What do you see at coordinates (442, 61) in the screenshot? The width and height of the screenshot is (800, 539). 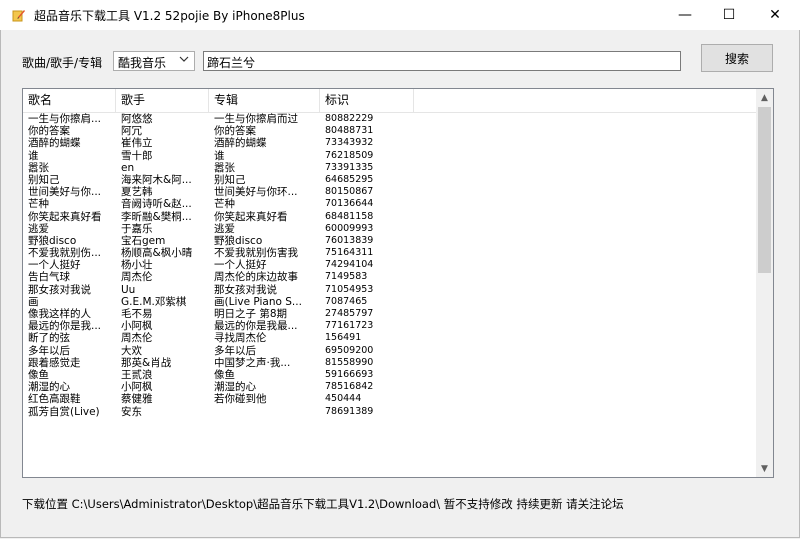 I see `search-input: 蹄石兰兮` at bounding box center [442, 61].